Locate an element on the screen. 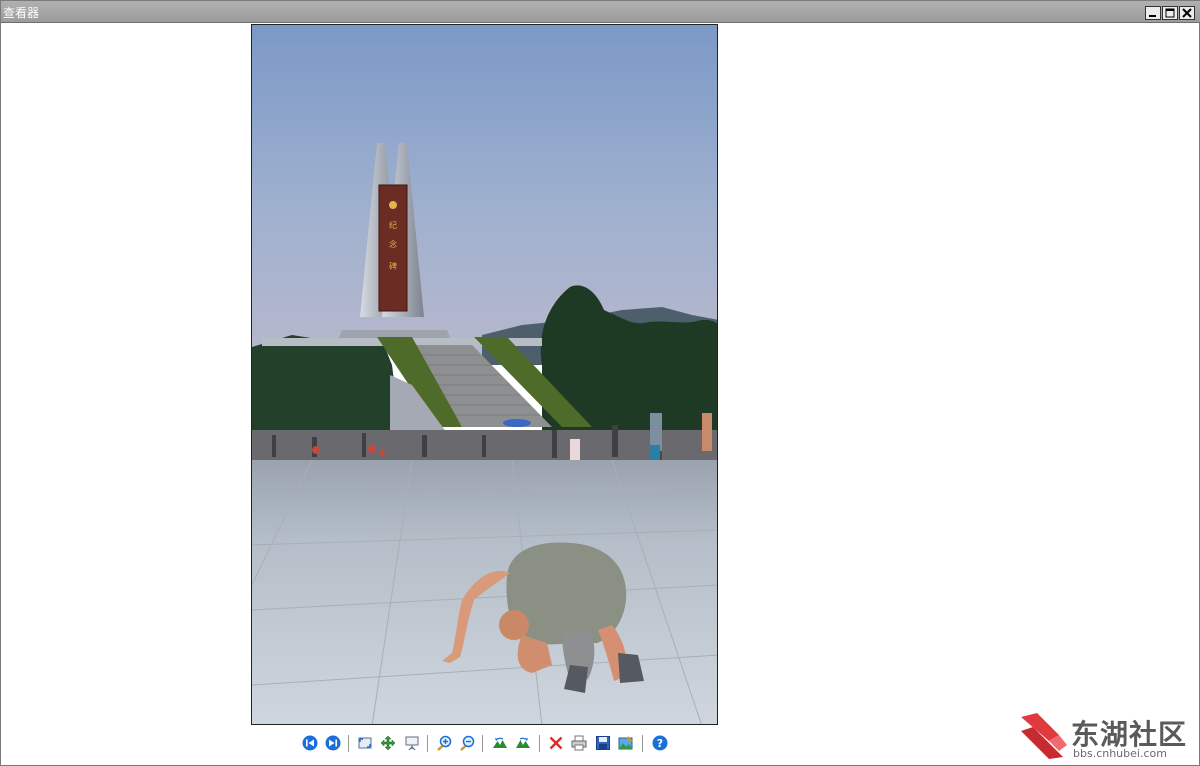 This screenshot has height=766, width=1200. zoom-in-icon is located at coordinates (444, 743).